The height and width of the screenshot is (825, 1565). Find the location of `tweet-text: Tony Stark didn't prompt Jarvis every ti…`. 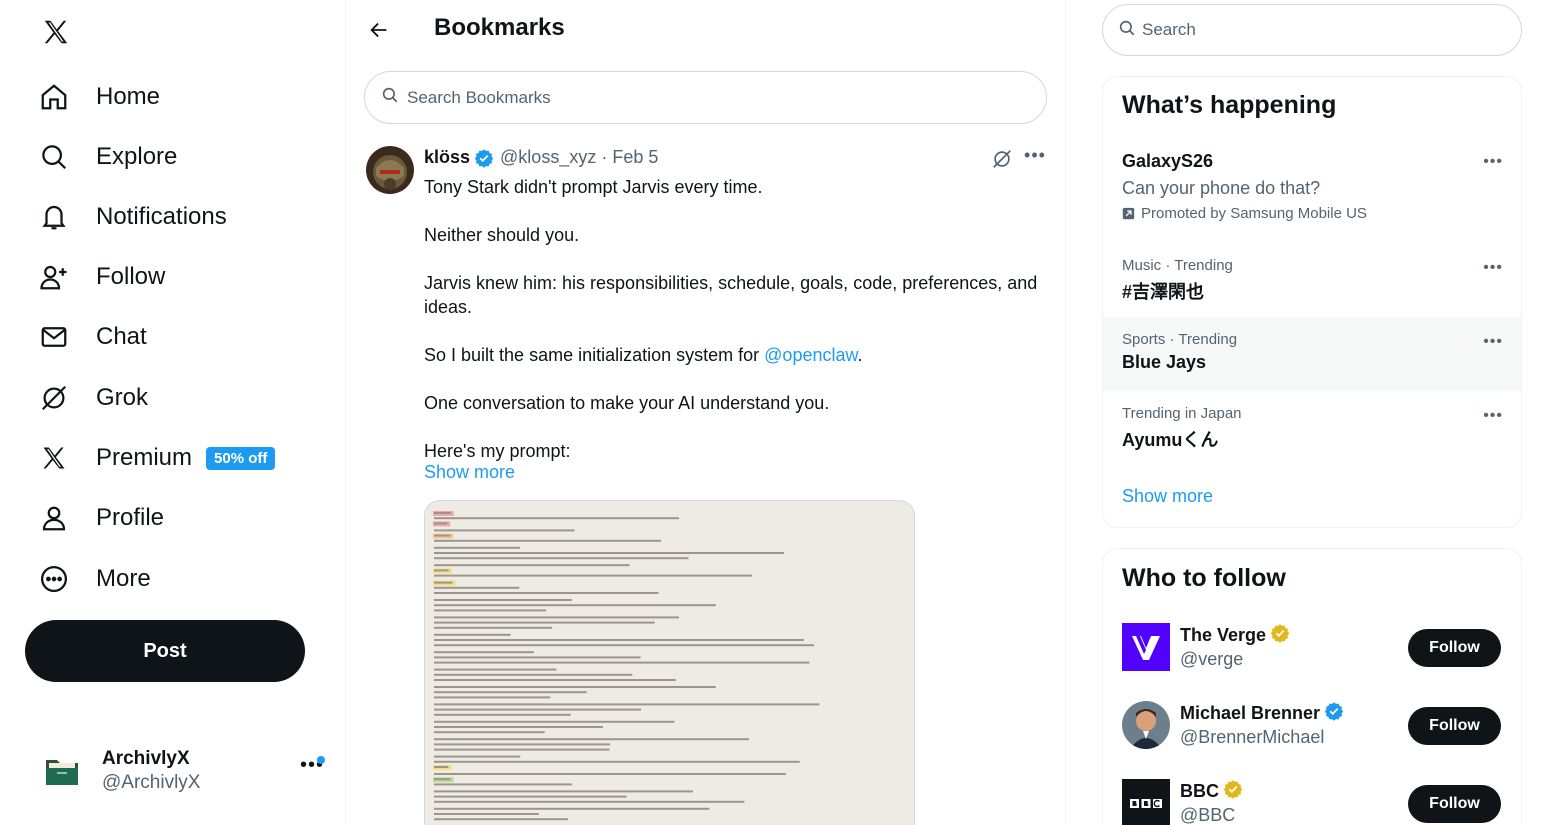

tweet-text: Tony Stark didn't prompt Jarvis every ti… is located at coordinates (734, 331).